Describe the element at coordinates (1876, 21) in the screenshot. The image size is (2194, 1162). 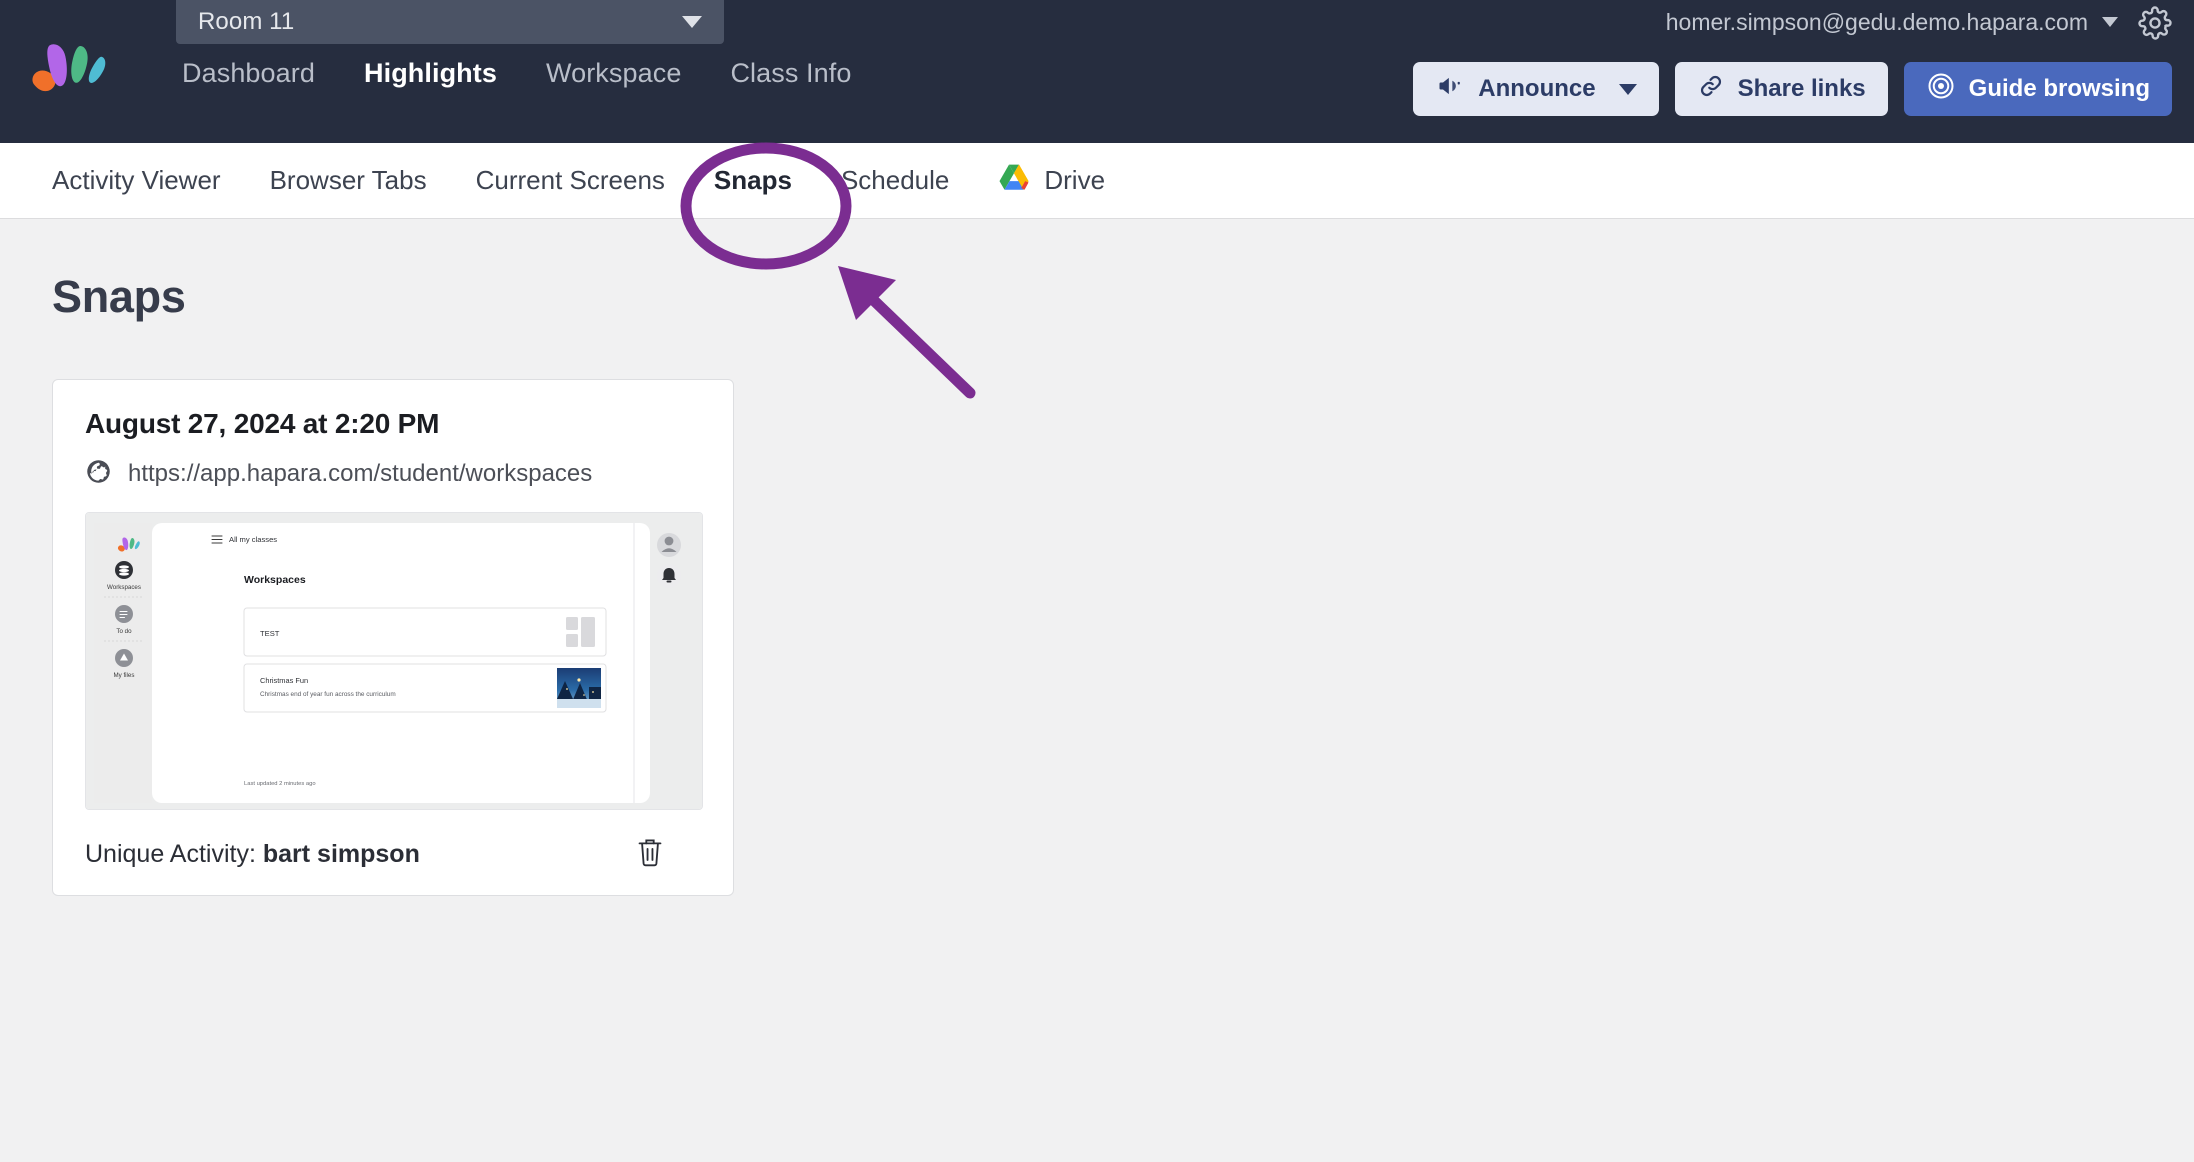
I see `account-email: homer.simpson@gedu.demo.hapara.com` at that location.